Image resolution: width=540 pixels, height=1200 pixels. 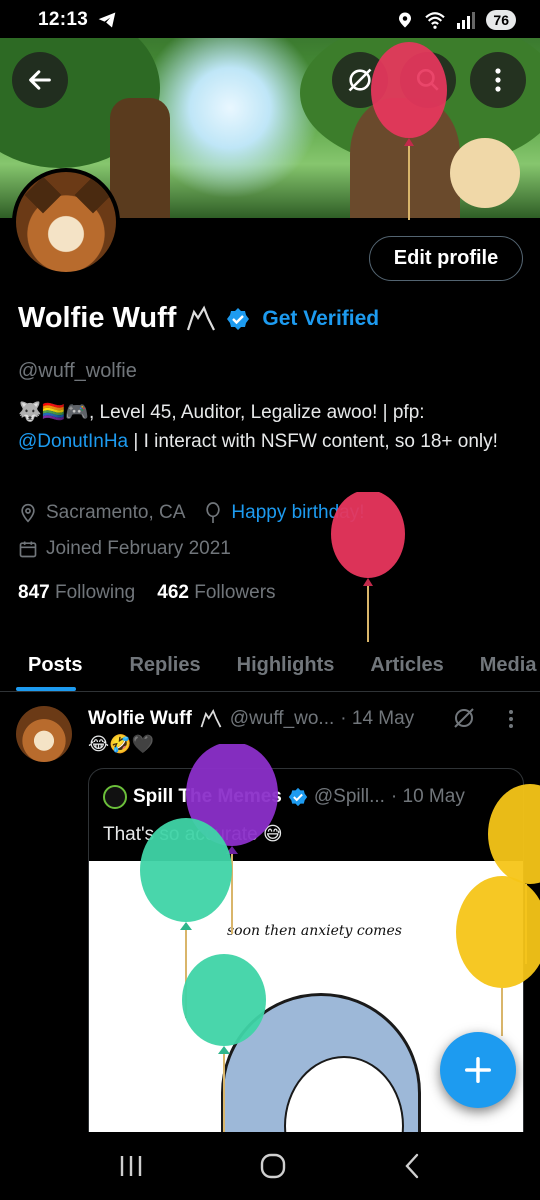 What do you see at coordinates (464, 718) in the screenshot?
I see `grok-icon` at bounding box center [464, 718].